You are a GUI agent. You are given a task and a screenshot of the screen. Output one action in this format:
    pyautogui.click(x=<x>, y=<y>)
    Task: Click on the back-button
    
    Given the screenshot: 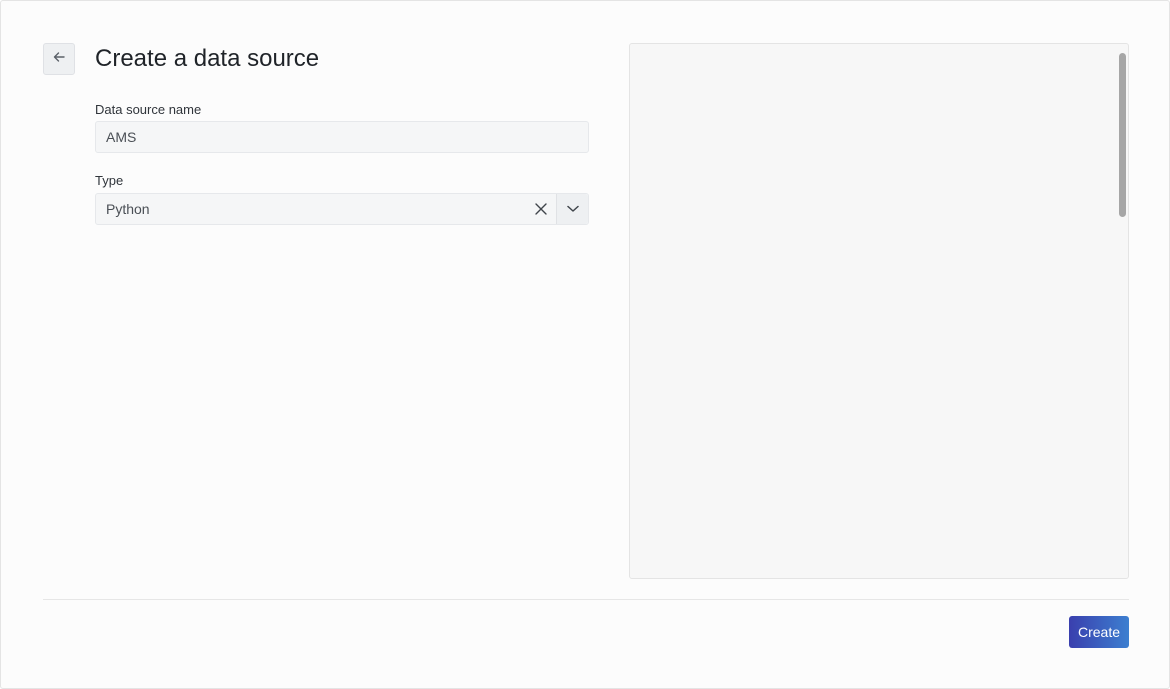 What is the action you would take?
    pyautogui.click(x=59, y=59)
    